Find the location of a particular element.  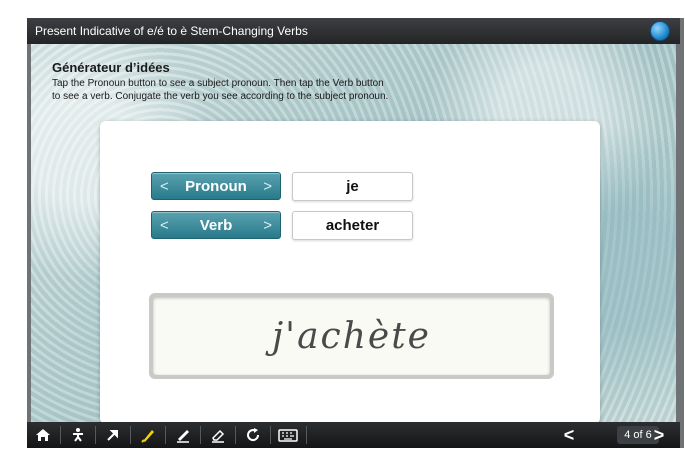

pronoun-button-label: Pronoun is located at coordinates (216, 186).